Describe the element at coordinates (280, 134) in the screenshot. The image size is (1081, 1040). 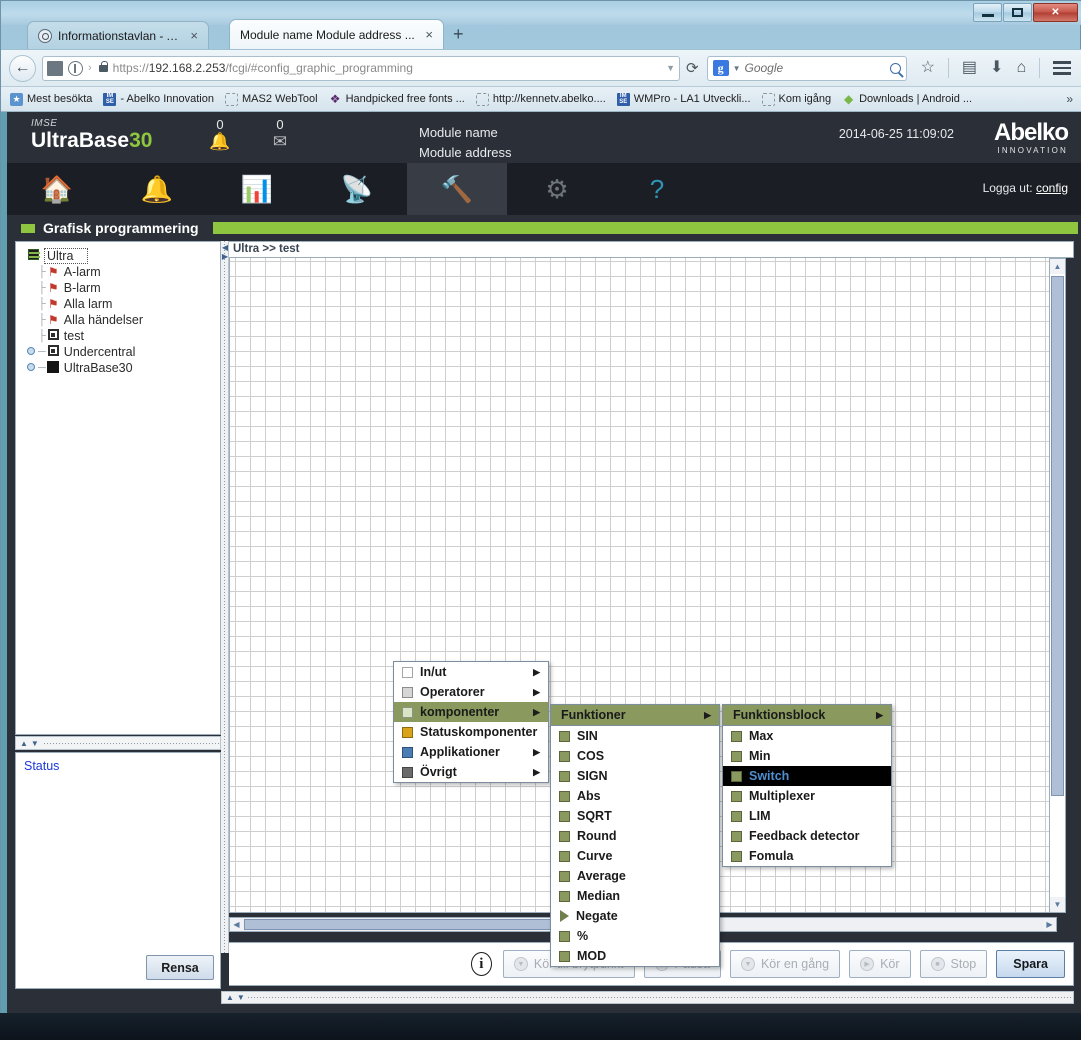
I see `message-counter: 0 ✉` at that location.